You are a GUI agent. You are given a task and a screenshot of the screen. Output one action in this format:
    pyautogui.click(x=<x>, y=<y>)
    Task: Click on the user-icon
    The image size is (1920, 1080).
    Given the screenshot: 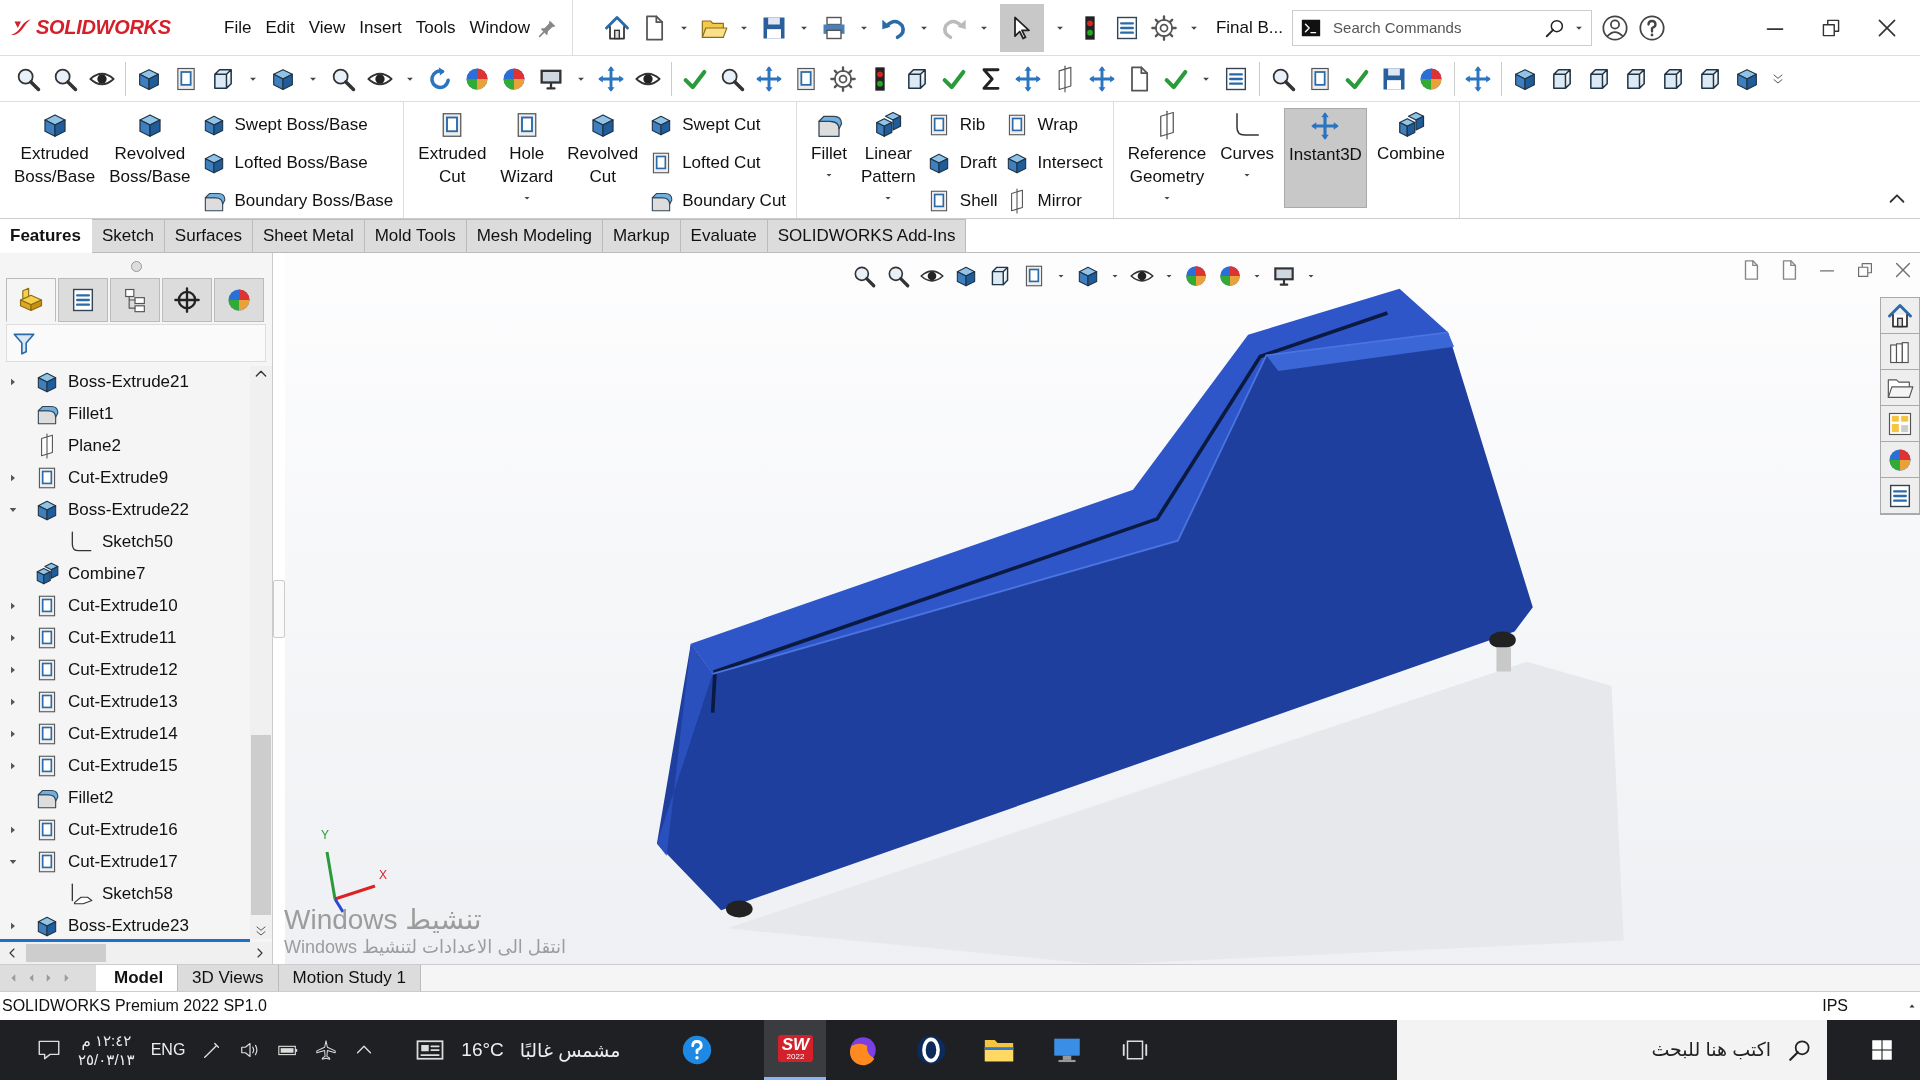 What is the action you would take?
    pyautogui.click(x=1615, y=27)
    